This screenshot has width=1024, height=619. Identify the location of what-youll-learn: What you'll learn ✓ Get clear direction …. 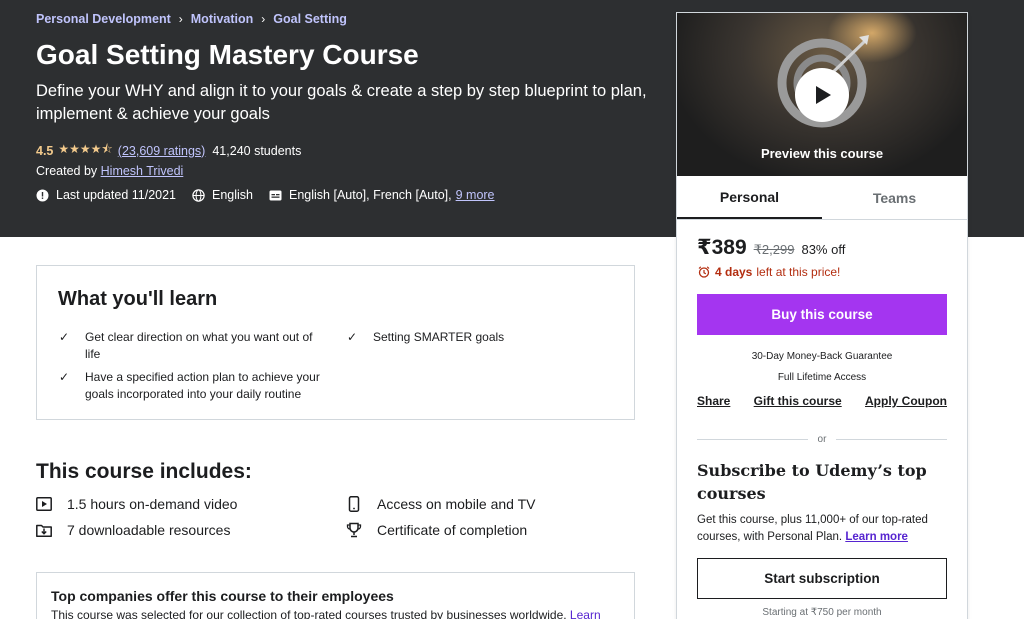
(335, 342).